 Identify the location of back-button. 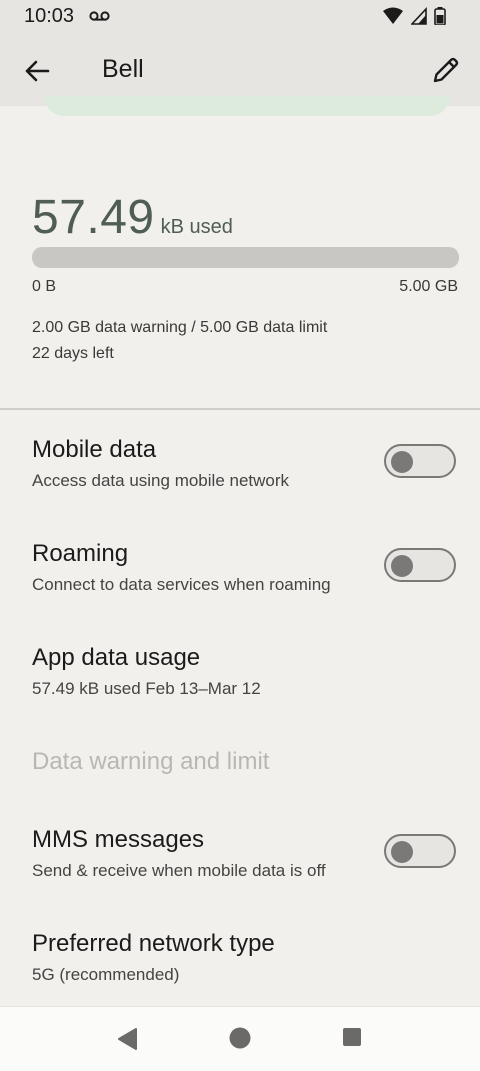
(37, 71).